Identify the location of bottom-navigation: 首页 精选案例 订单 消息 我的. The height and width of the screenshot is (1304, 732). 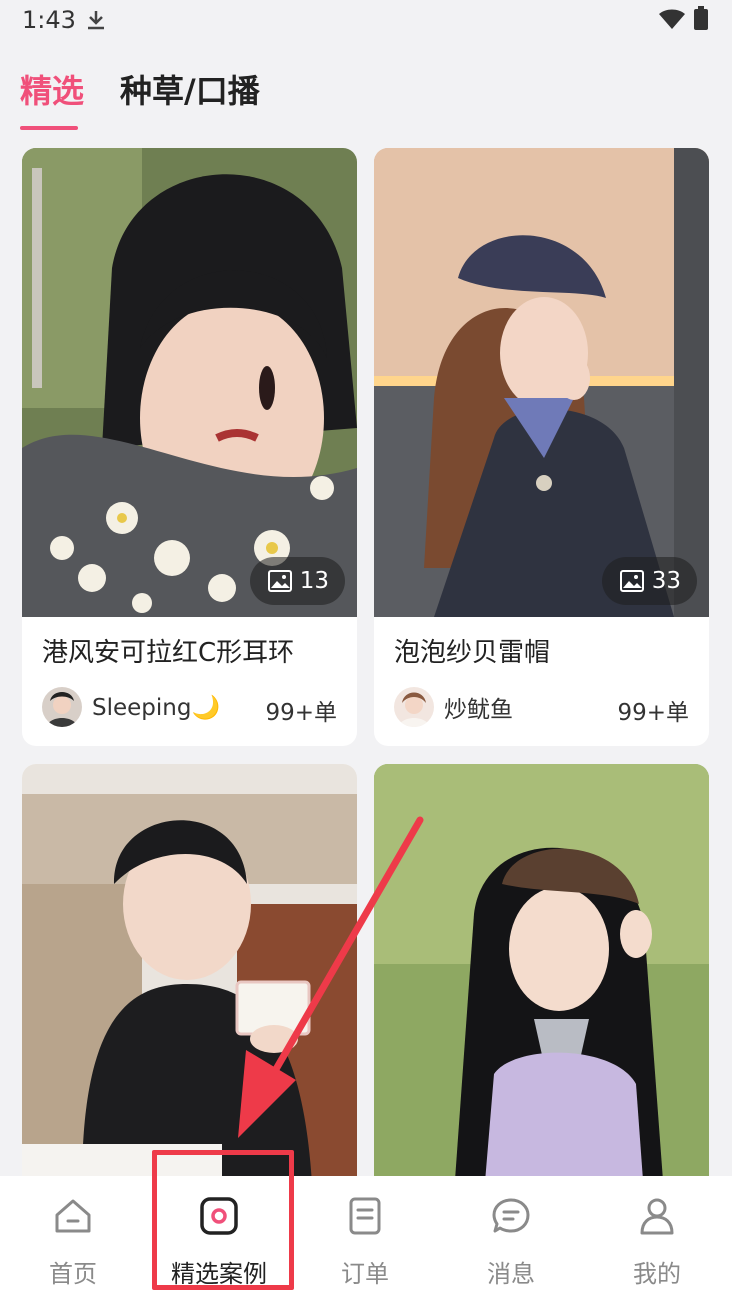
(366, 1240).